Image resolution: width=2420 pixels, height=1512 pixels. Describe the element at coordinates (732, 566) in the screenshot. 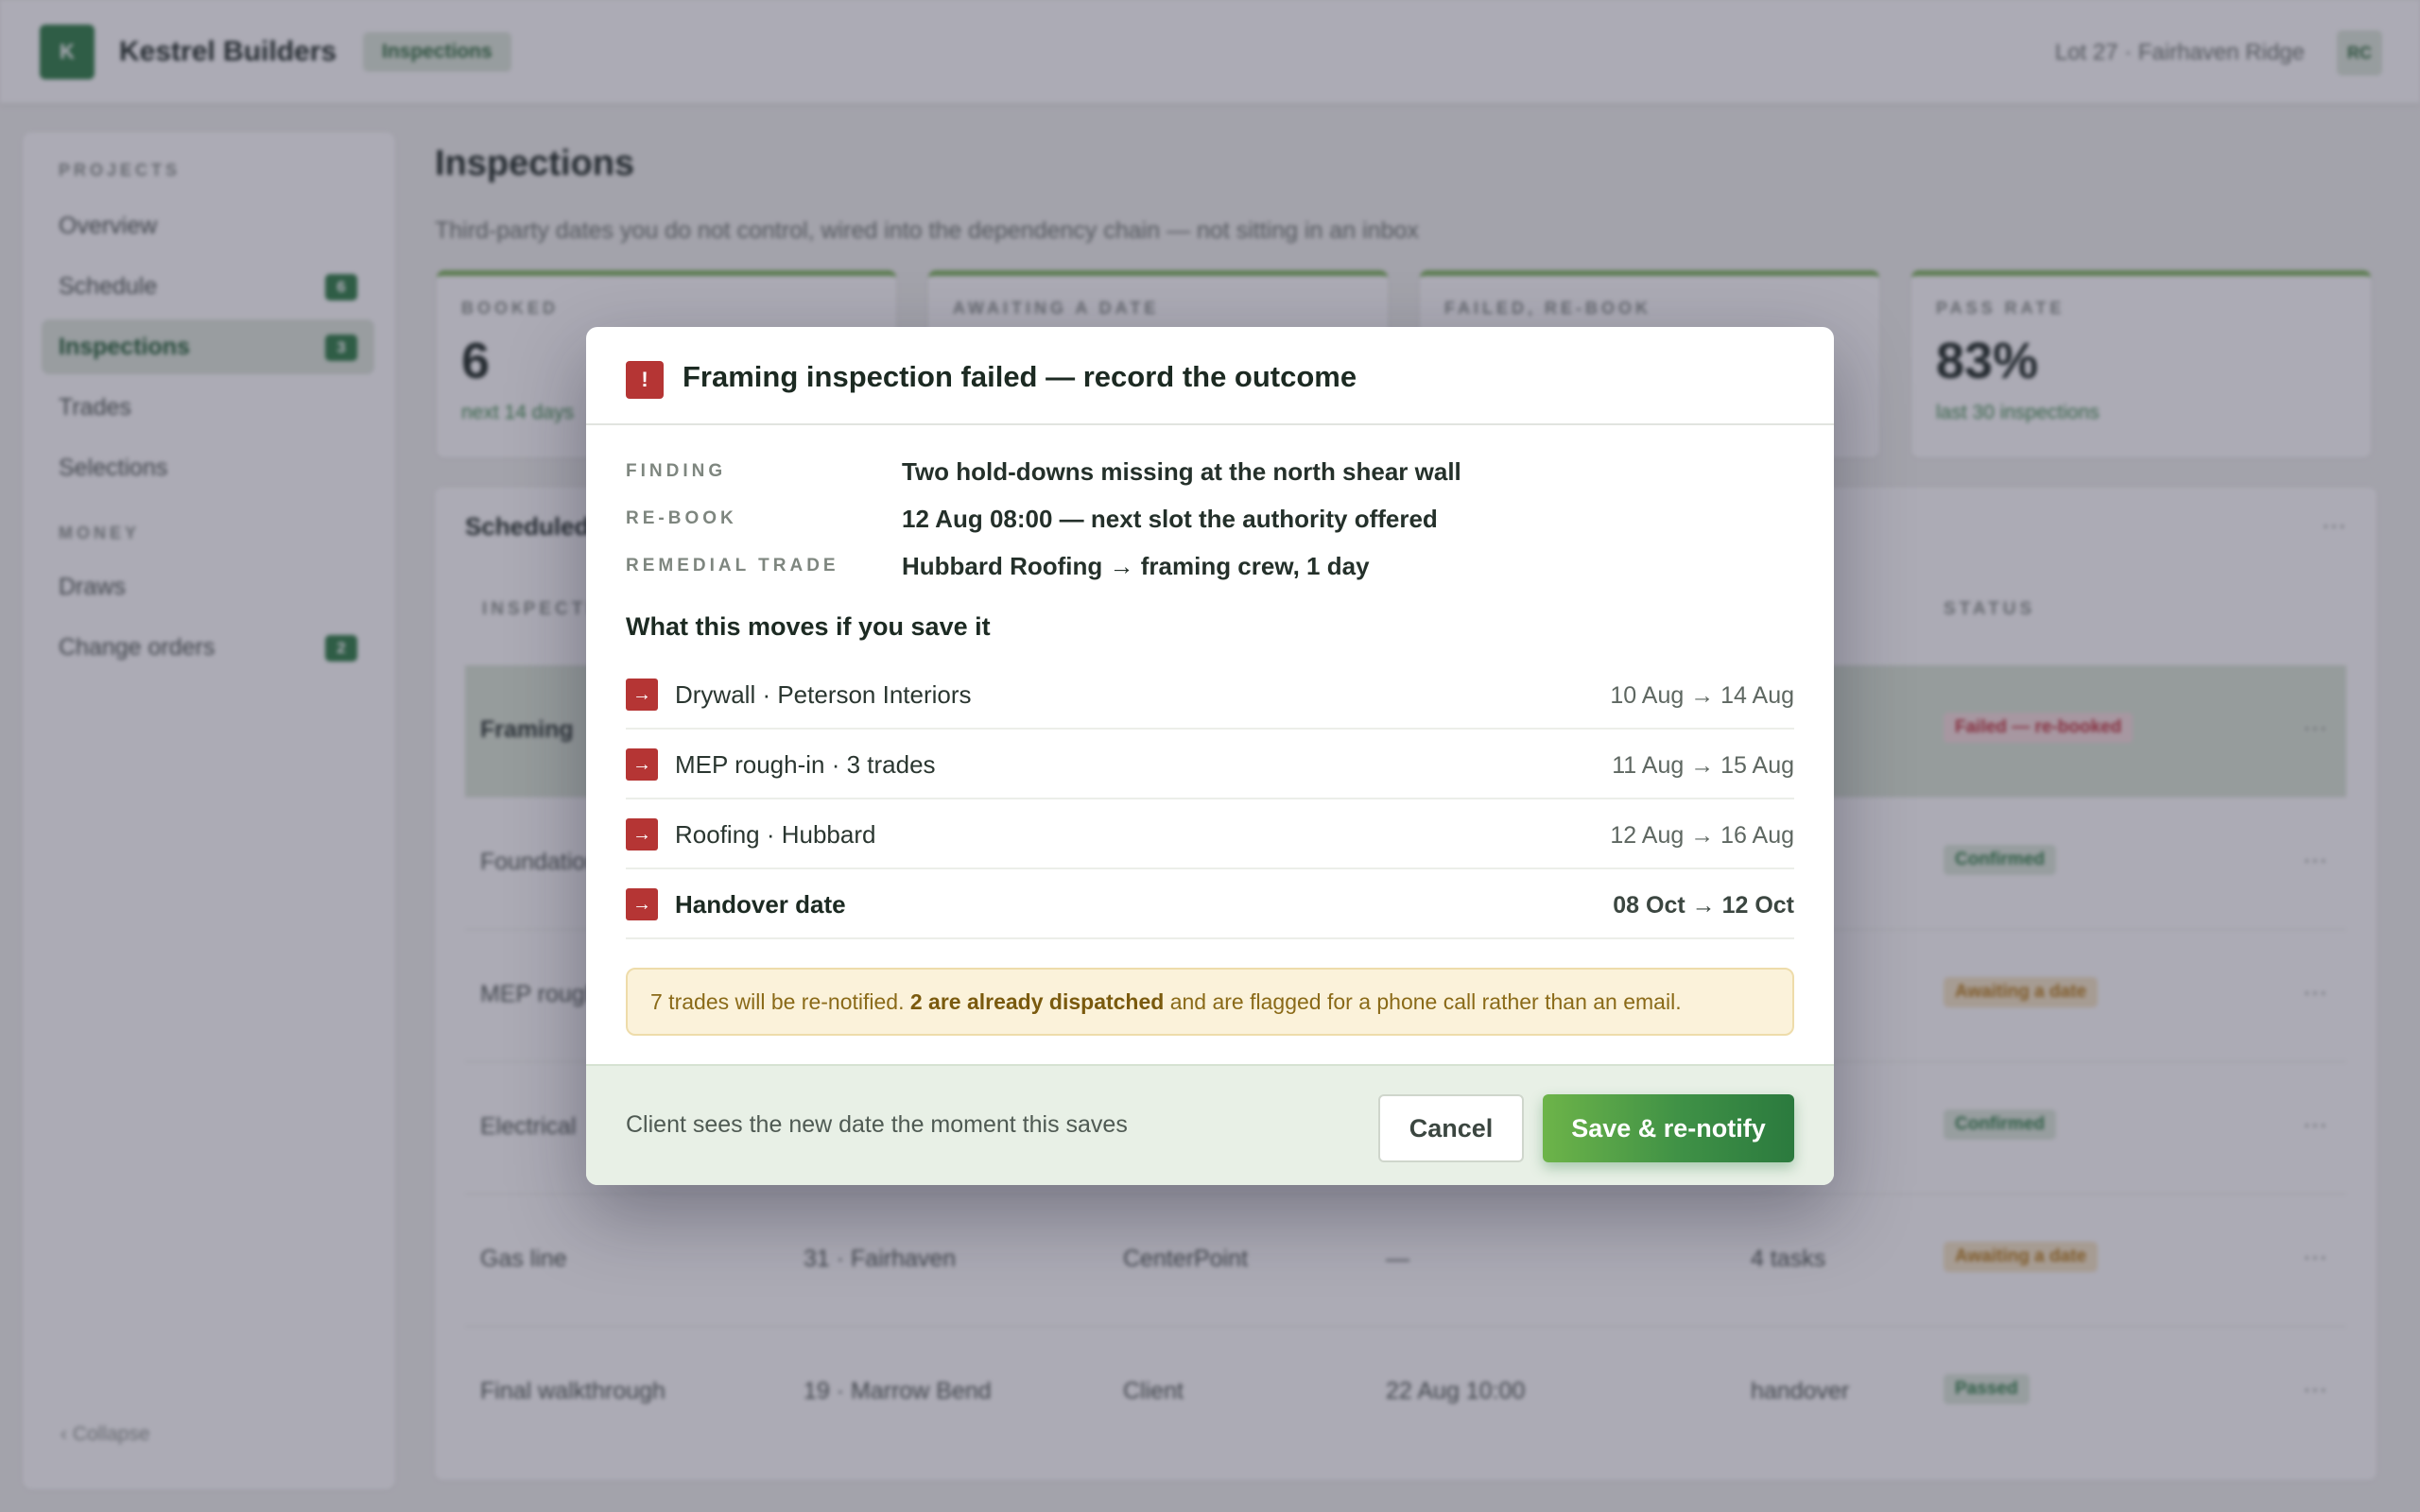

I see `remedial-trade-label: REMEDIAL TRADE` at that location.